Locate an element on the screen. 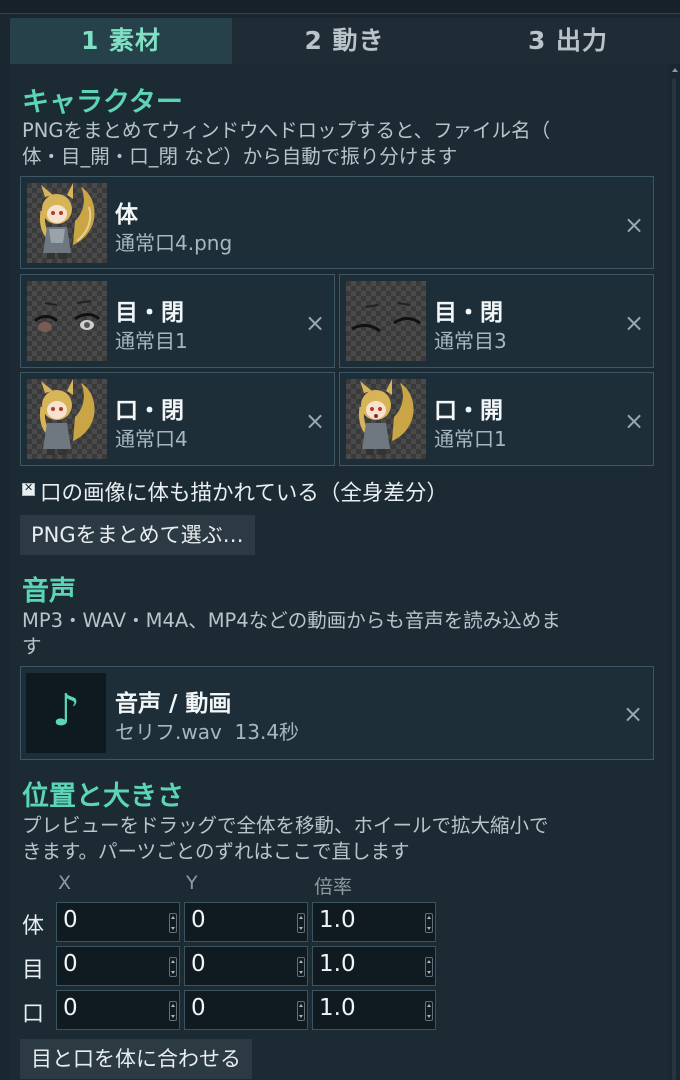 This screenshot has width=680, height=1080. eye-x-input: 0 is located at coordinates (118, 966).